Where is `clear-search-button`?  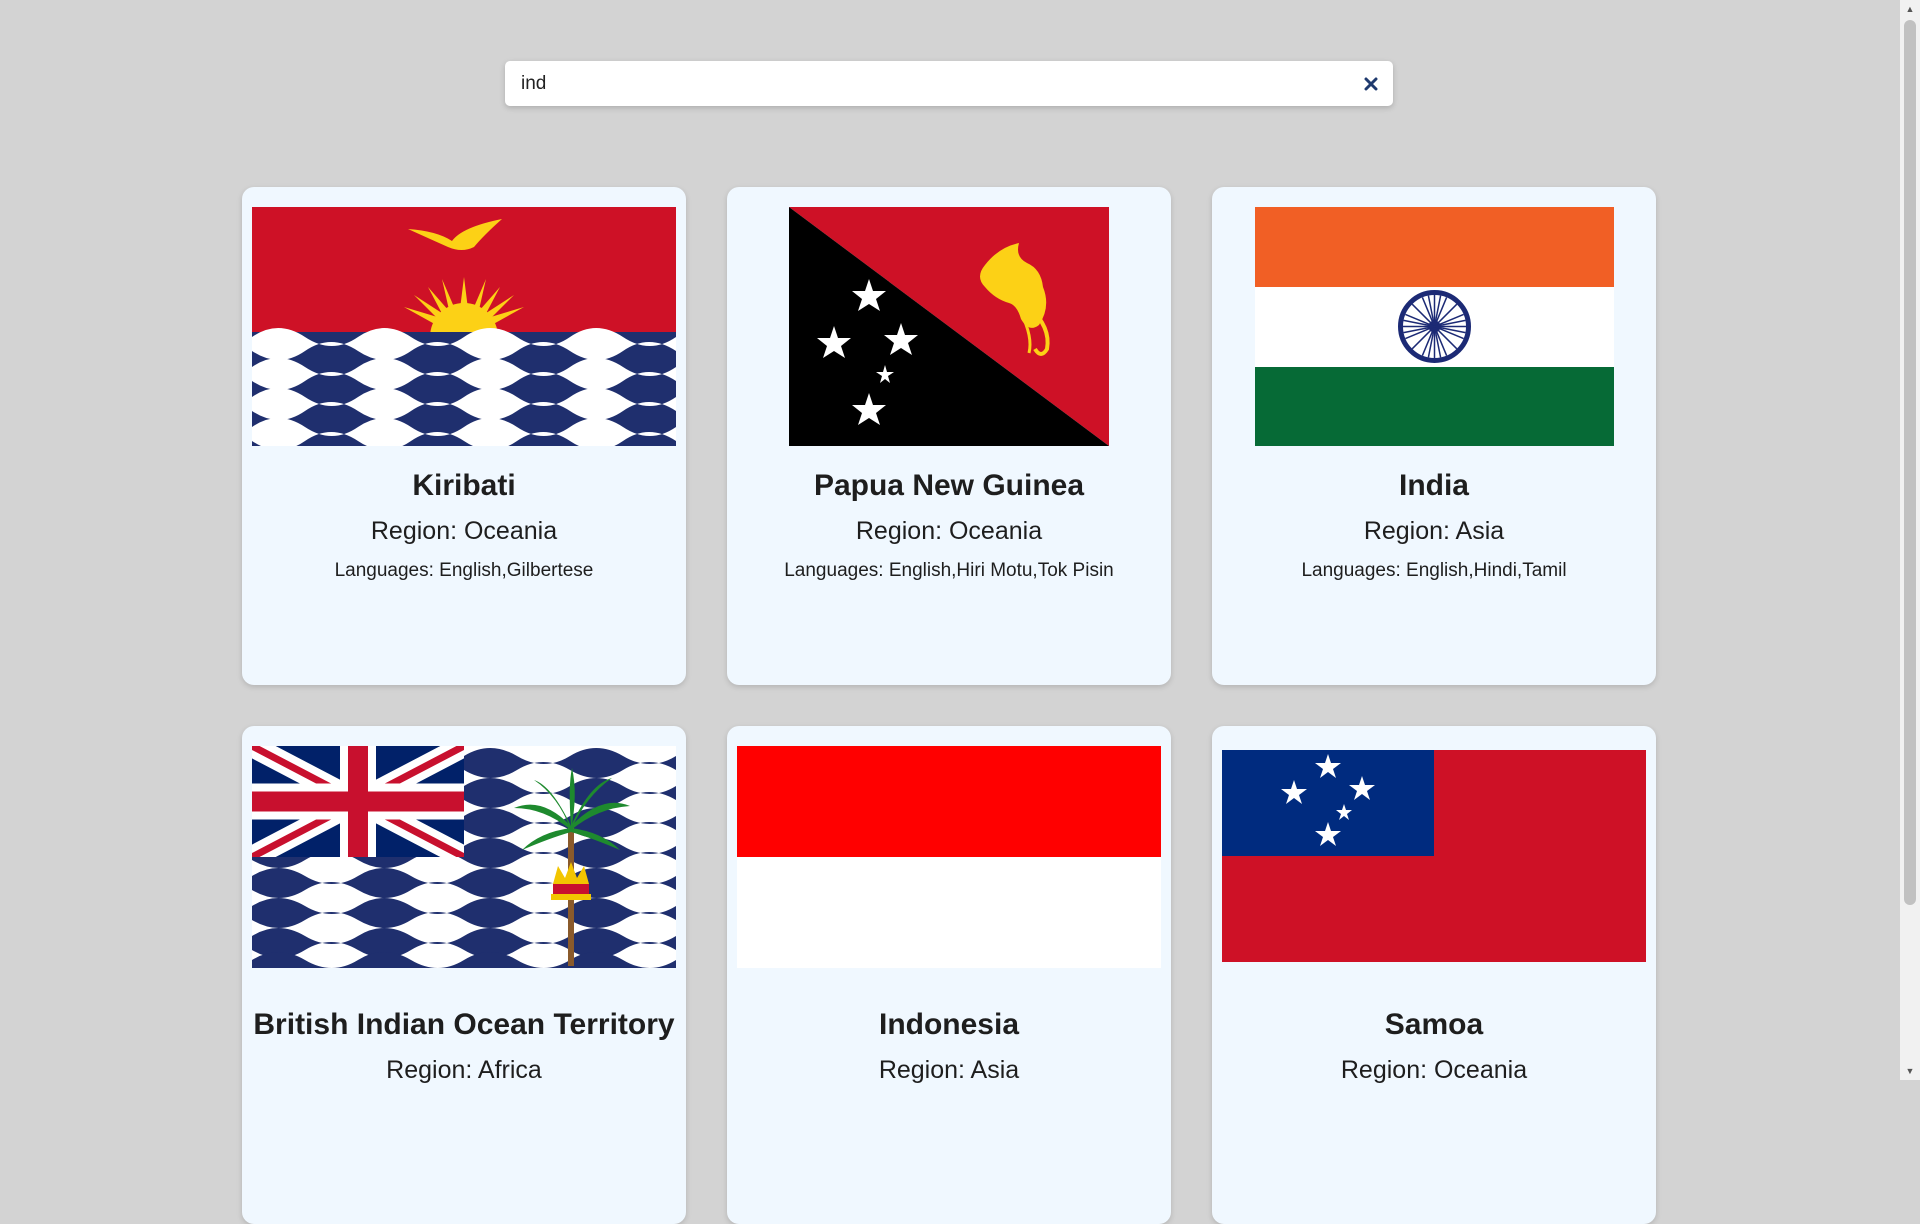
clear-search-button is located at coordinates (1371, 83).